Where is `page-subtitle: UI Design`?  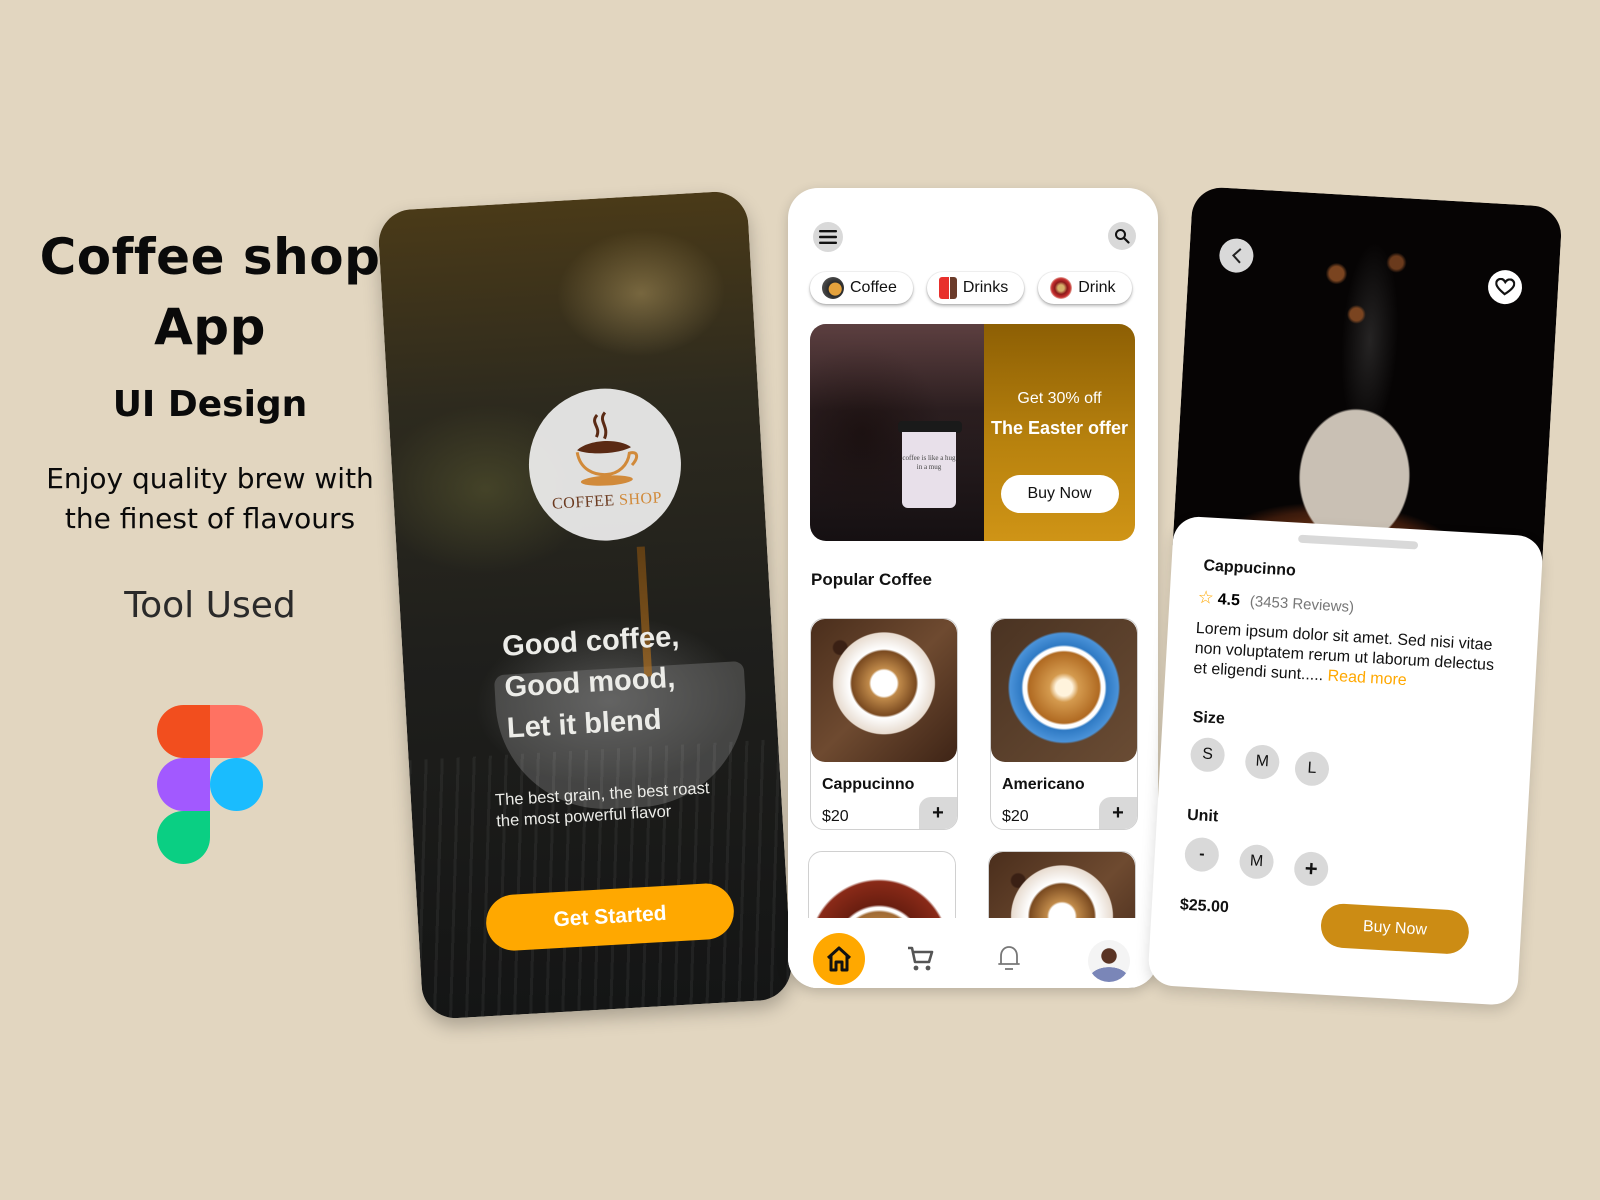 page-subtitle: UI Design is located at coordinates (210, 404).